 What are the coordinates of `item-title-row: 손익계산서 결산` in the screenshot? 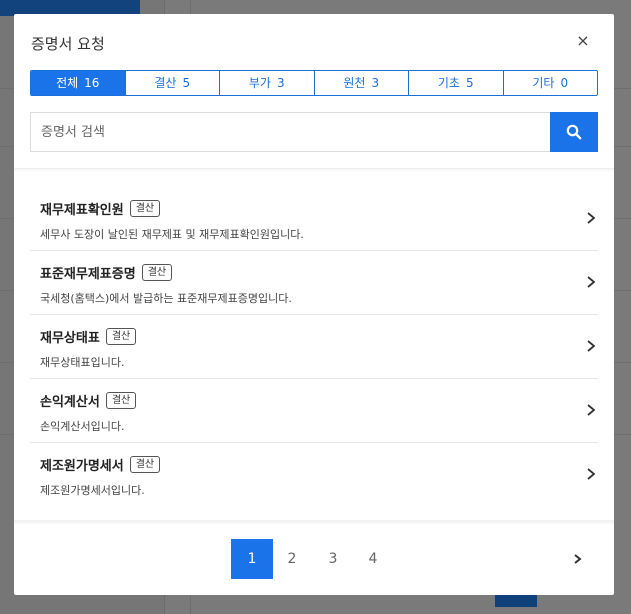 It's located at (88, 400).